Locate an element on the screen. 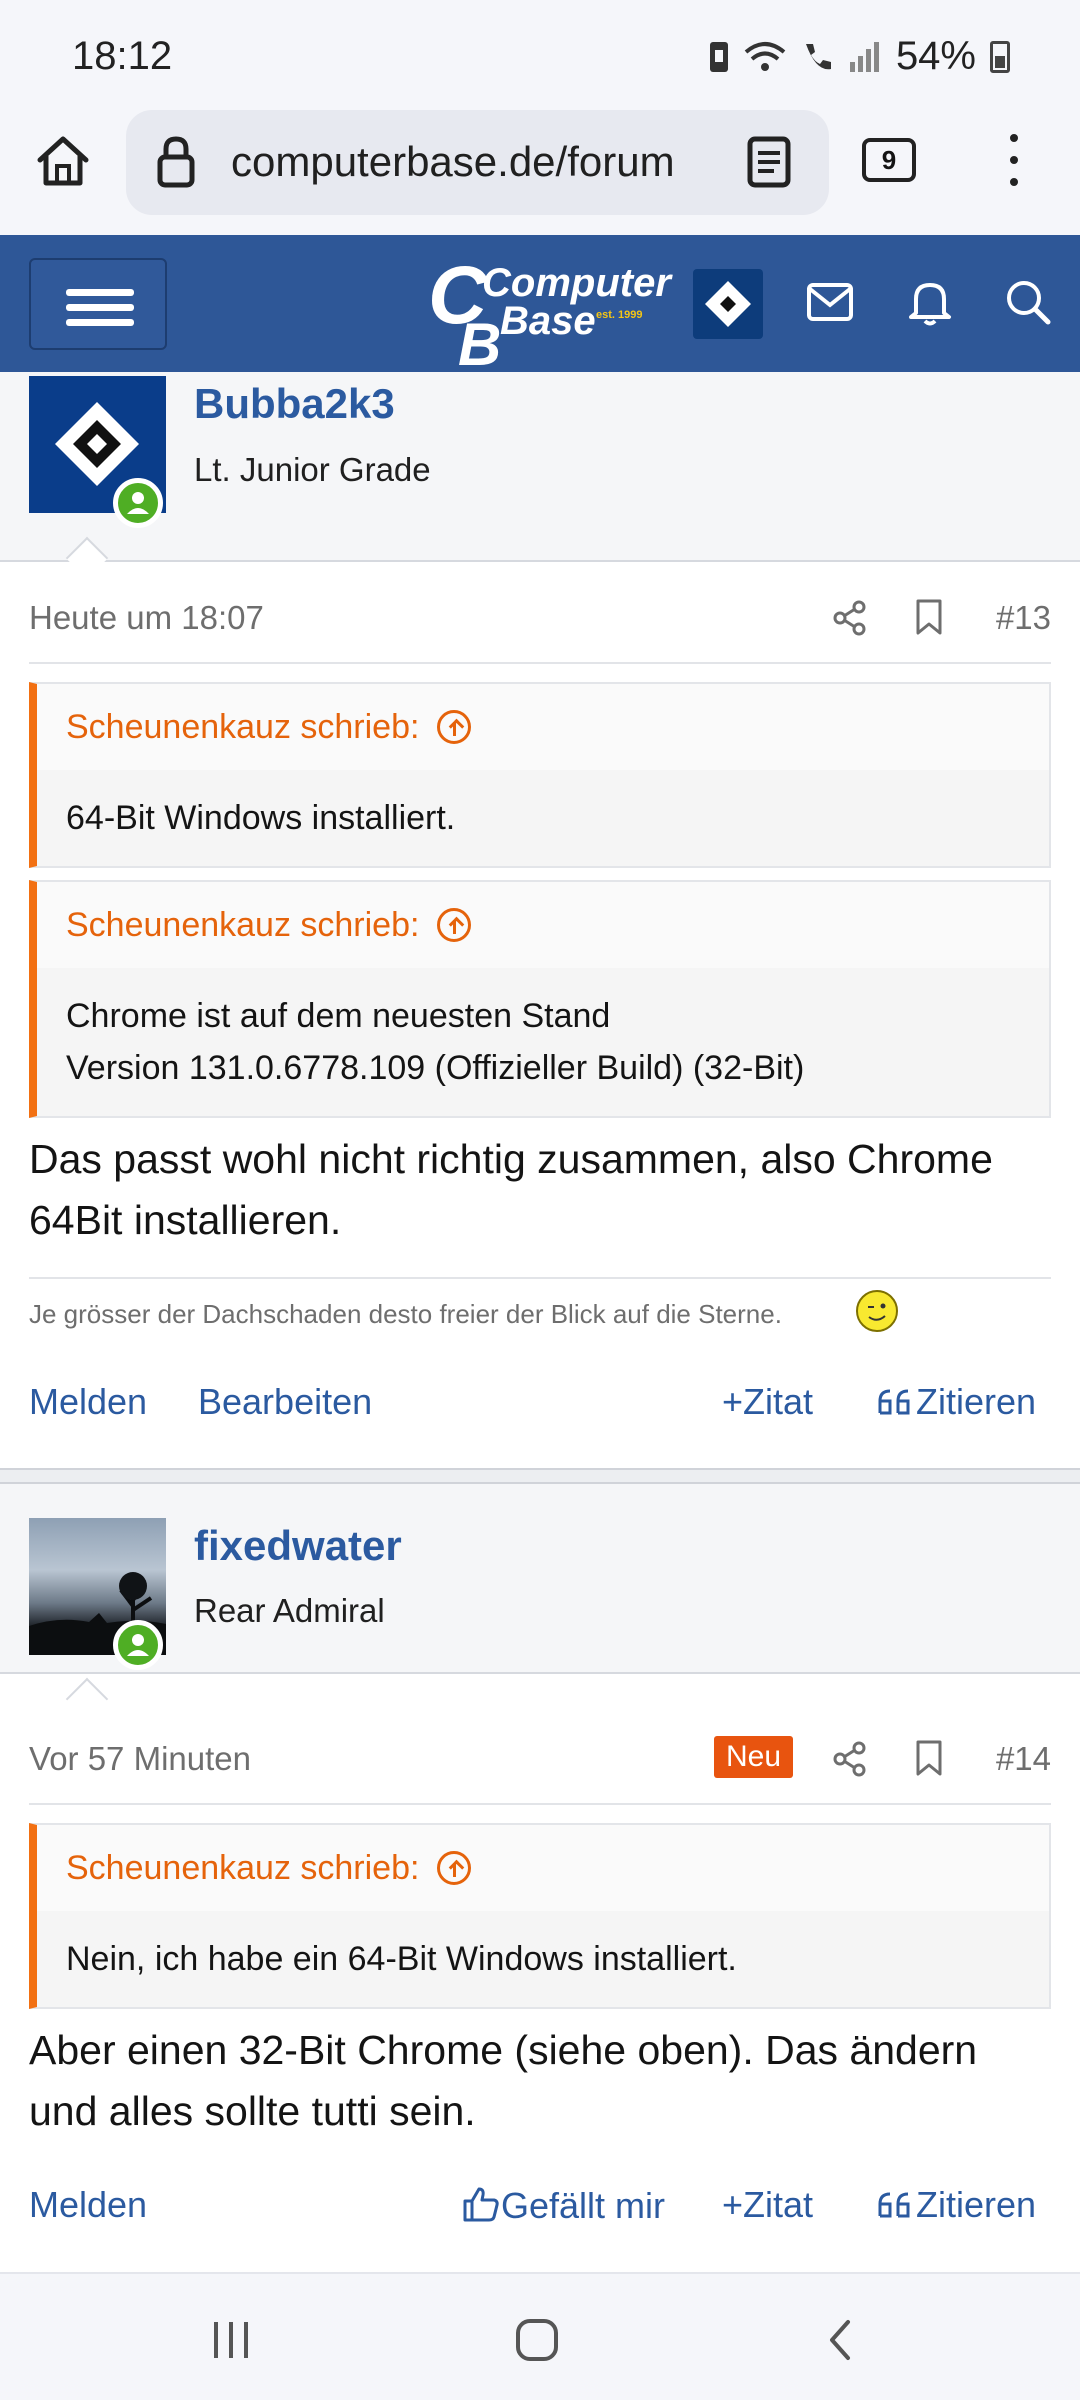  author-rank: Lt. Junior Grade is located at coordinates (312, 469).